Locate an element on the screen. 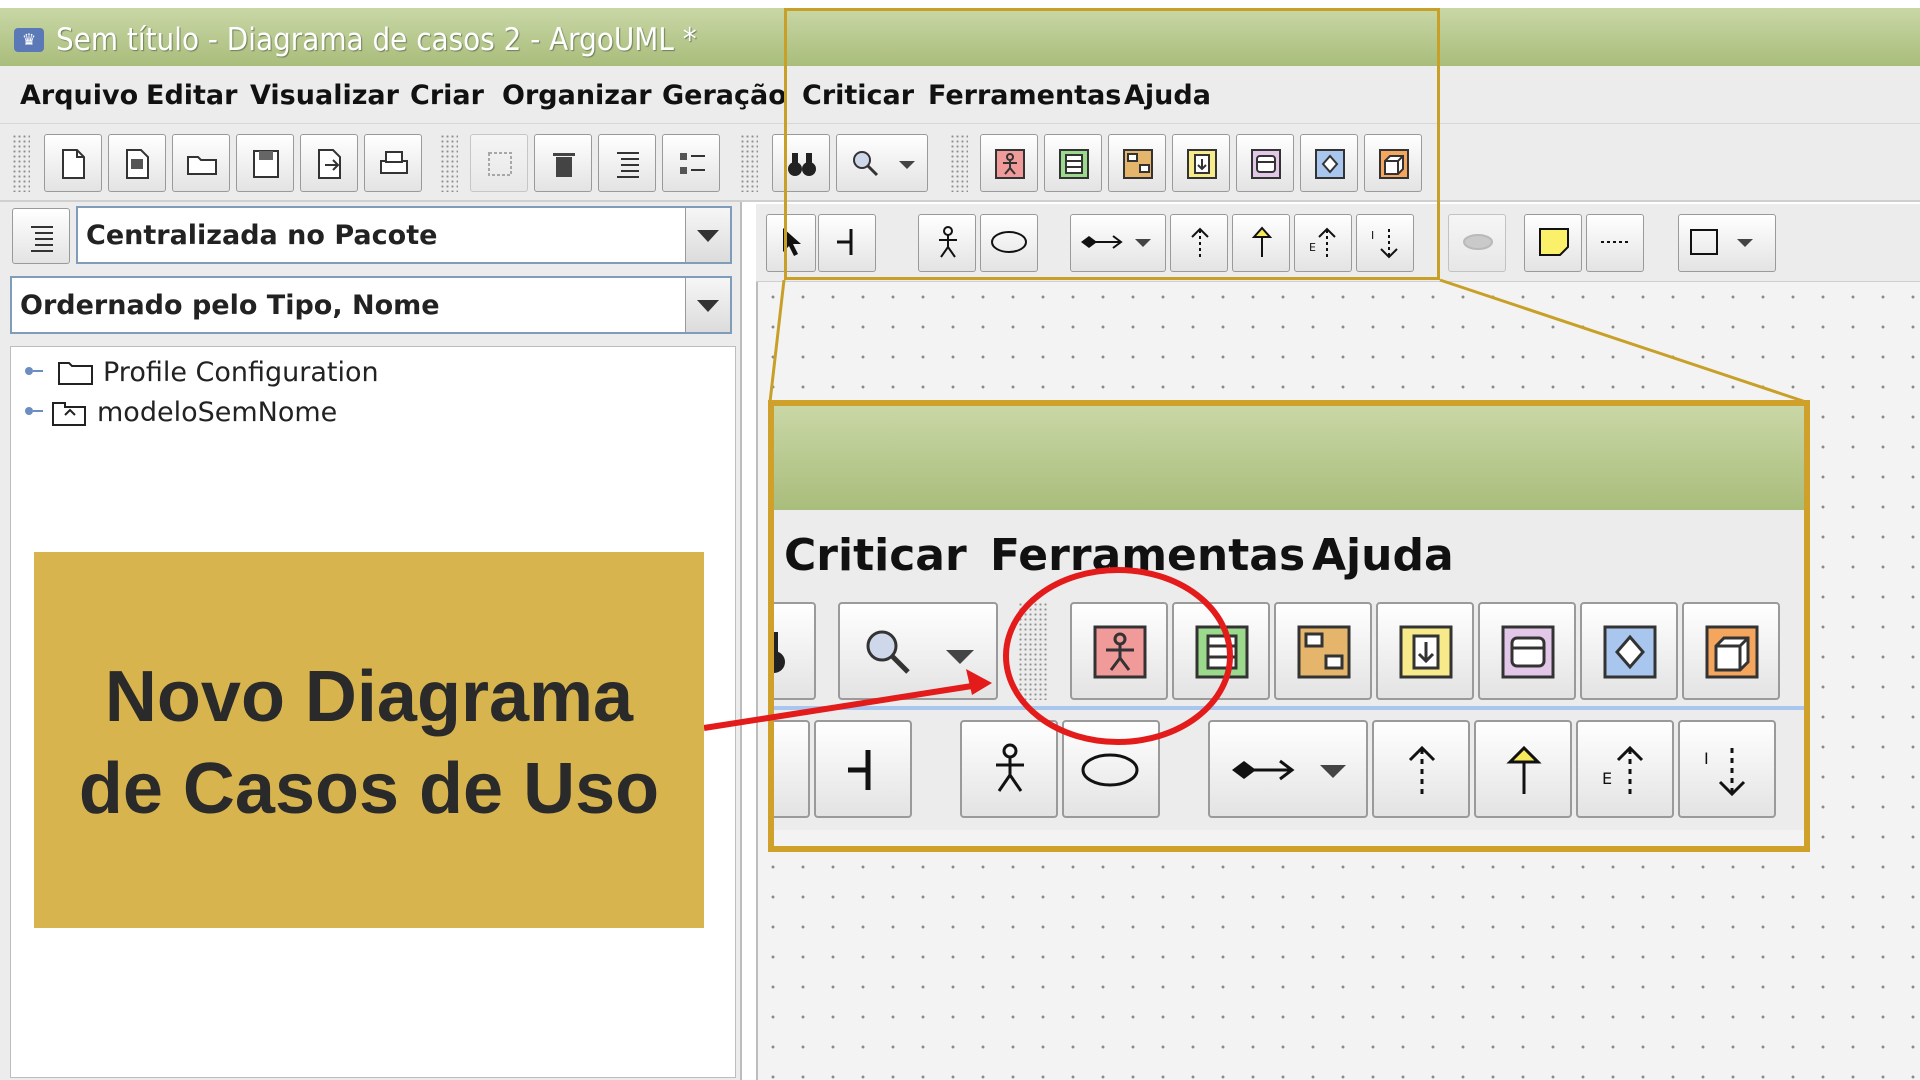  callout-line-2: de Casos de Uso is located at coordinates (369, 789).